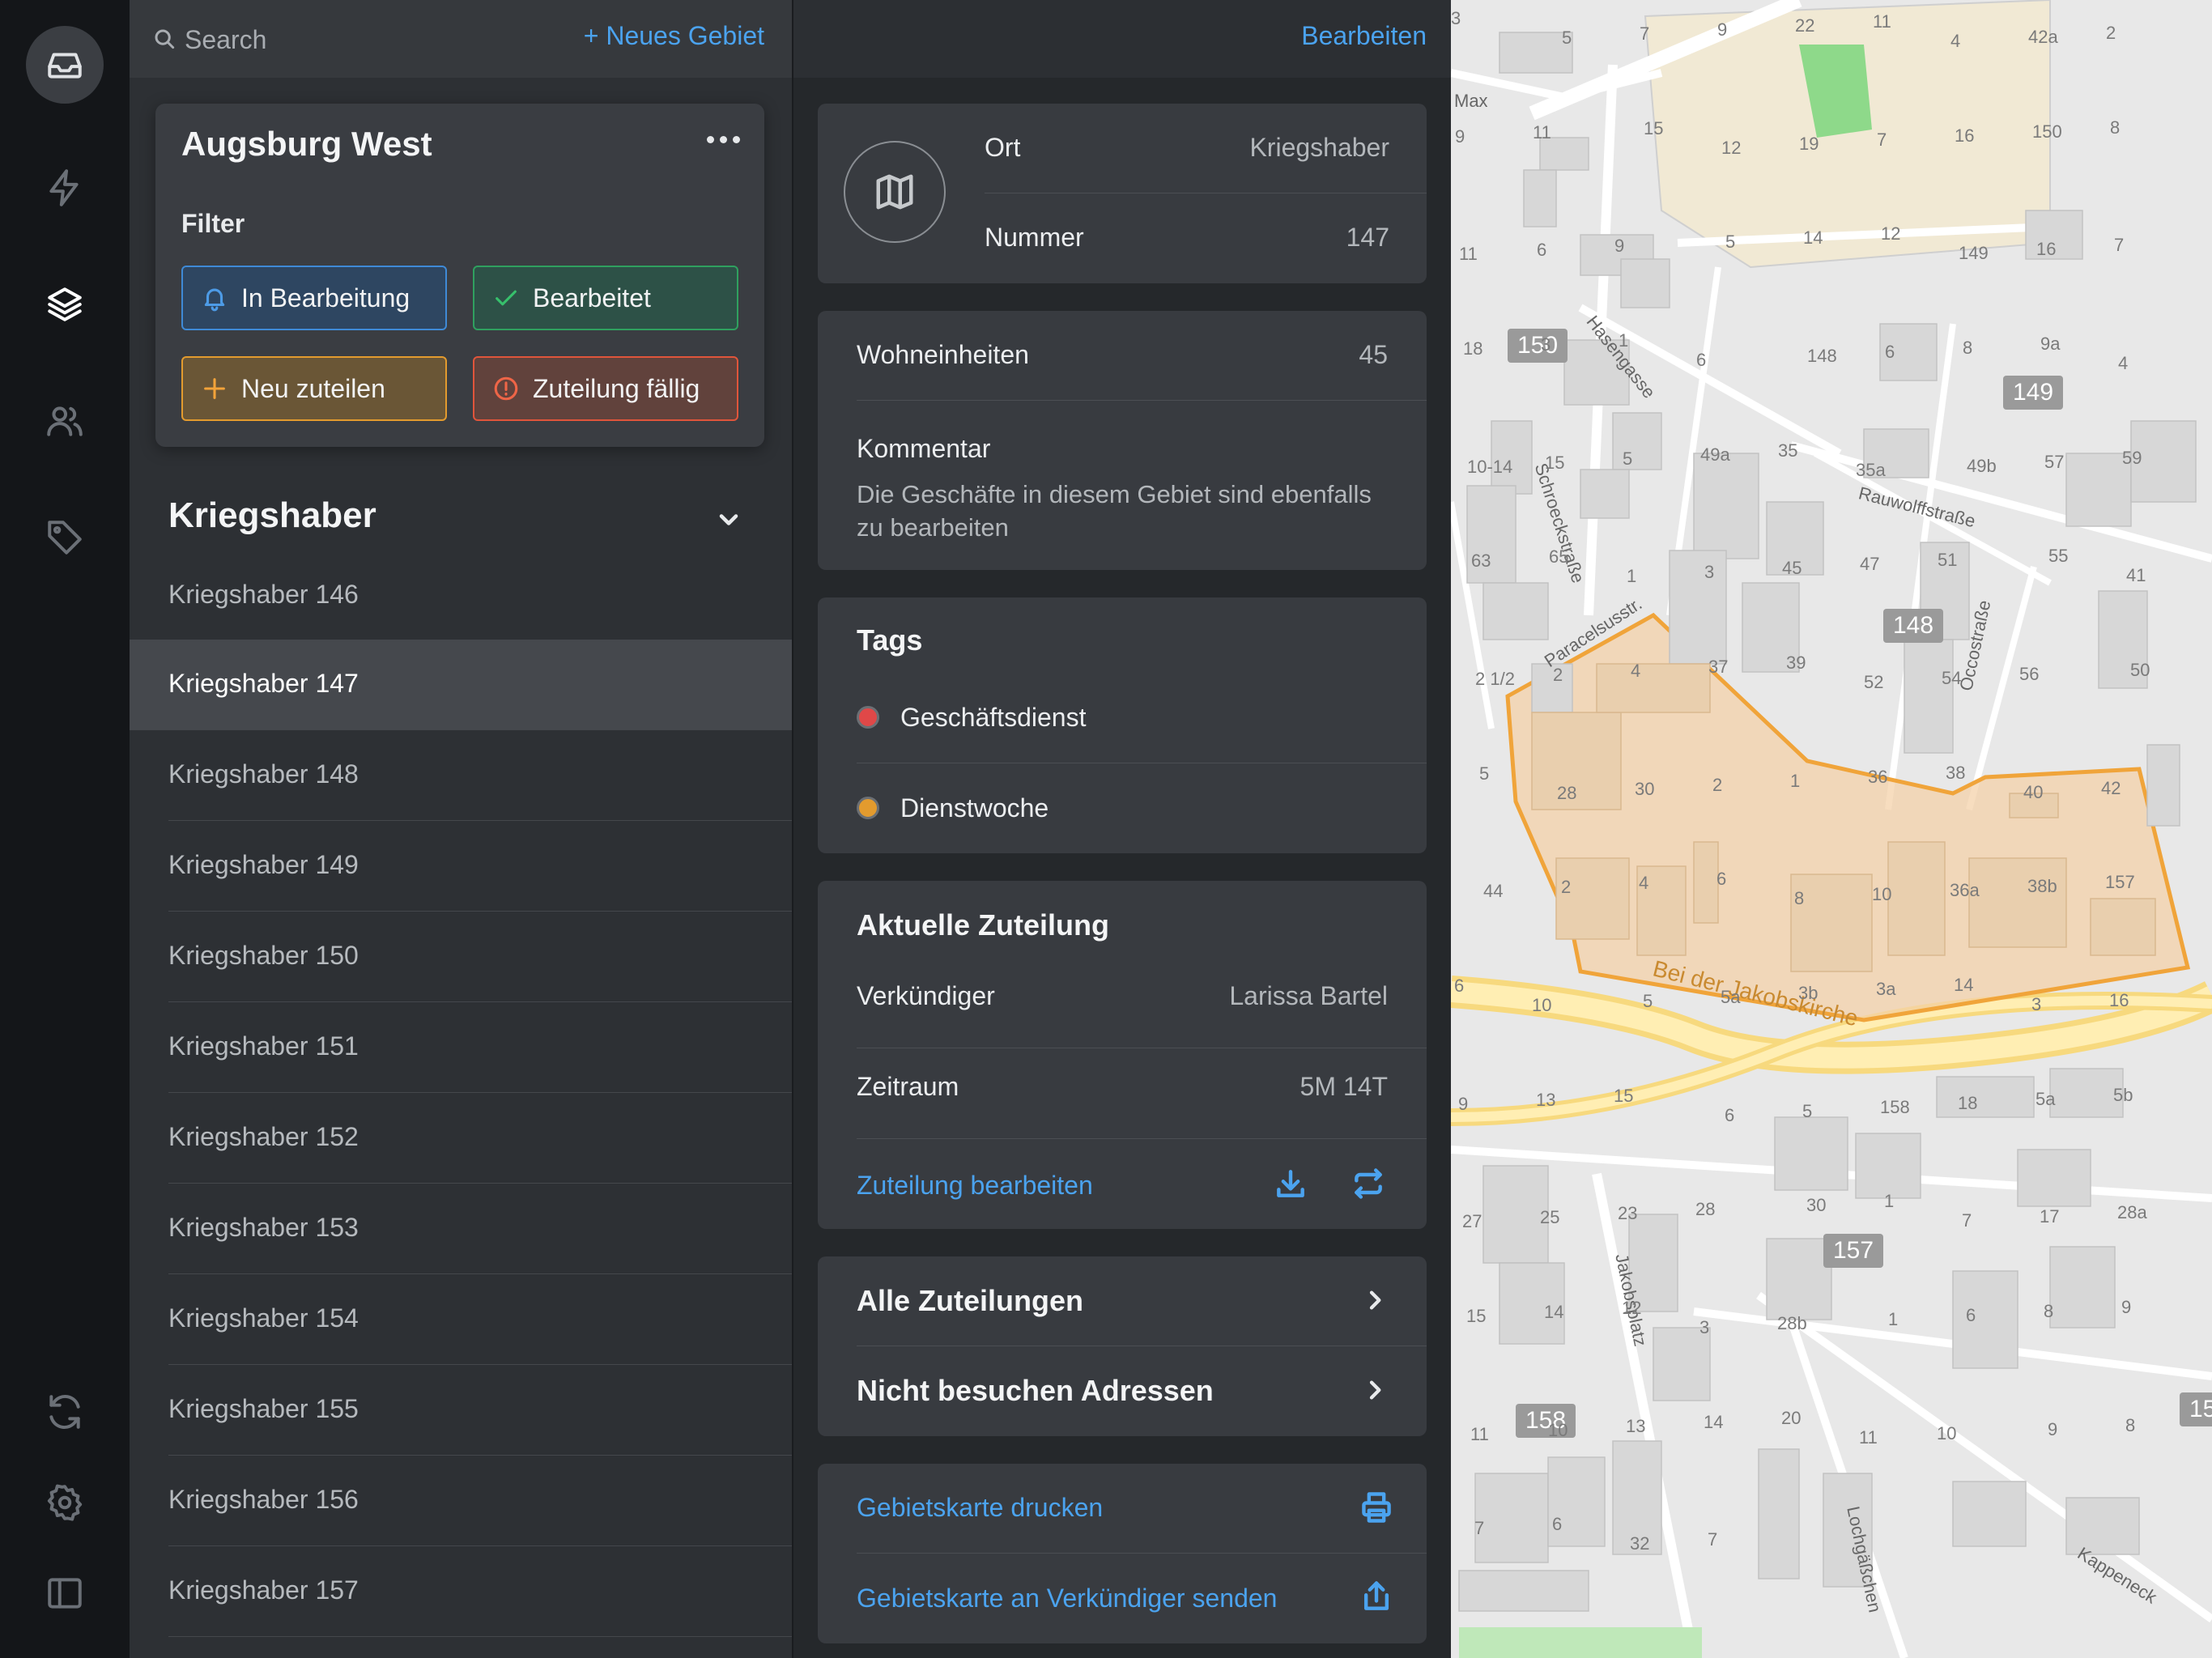  I want to click on list-item: Kriegshaber 156, so click(461, 1501).